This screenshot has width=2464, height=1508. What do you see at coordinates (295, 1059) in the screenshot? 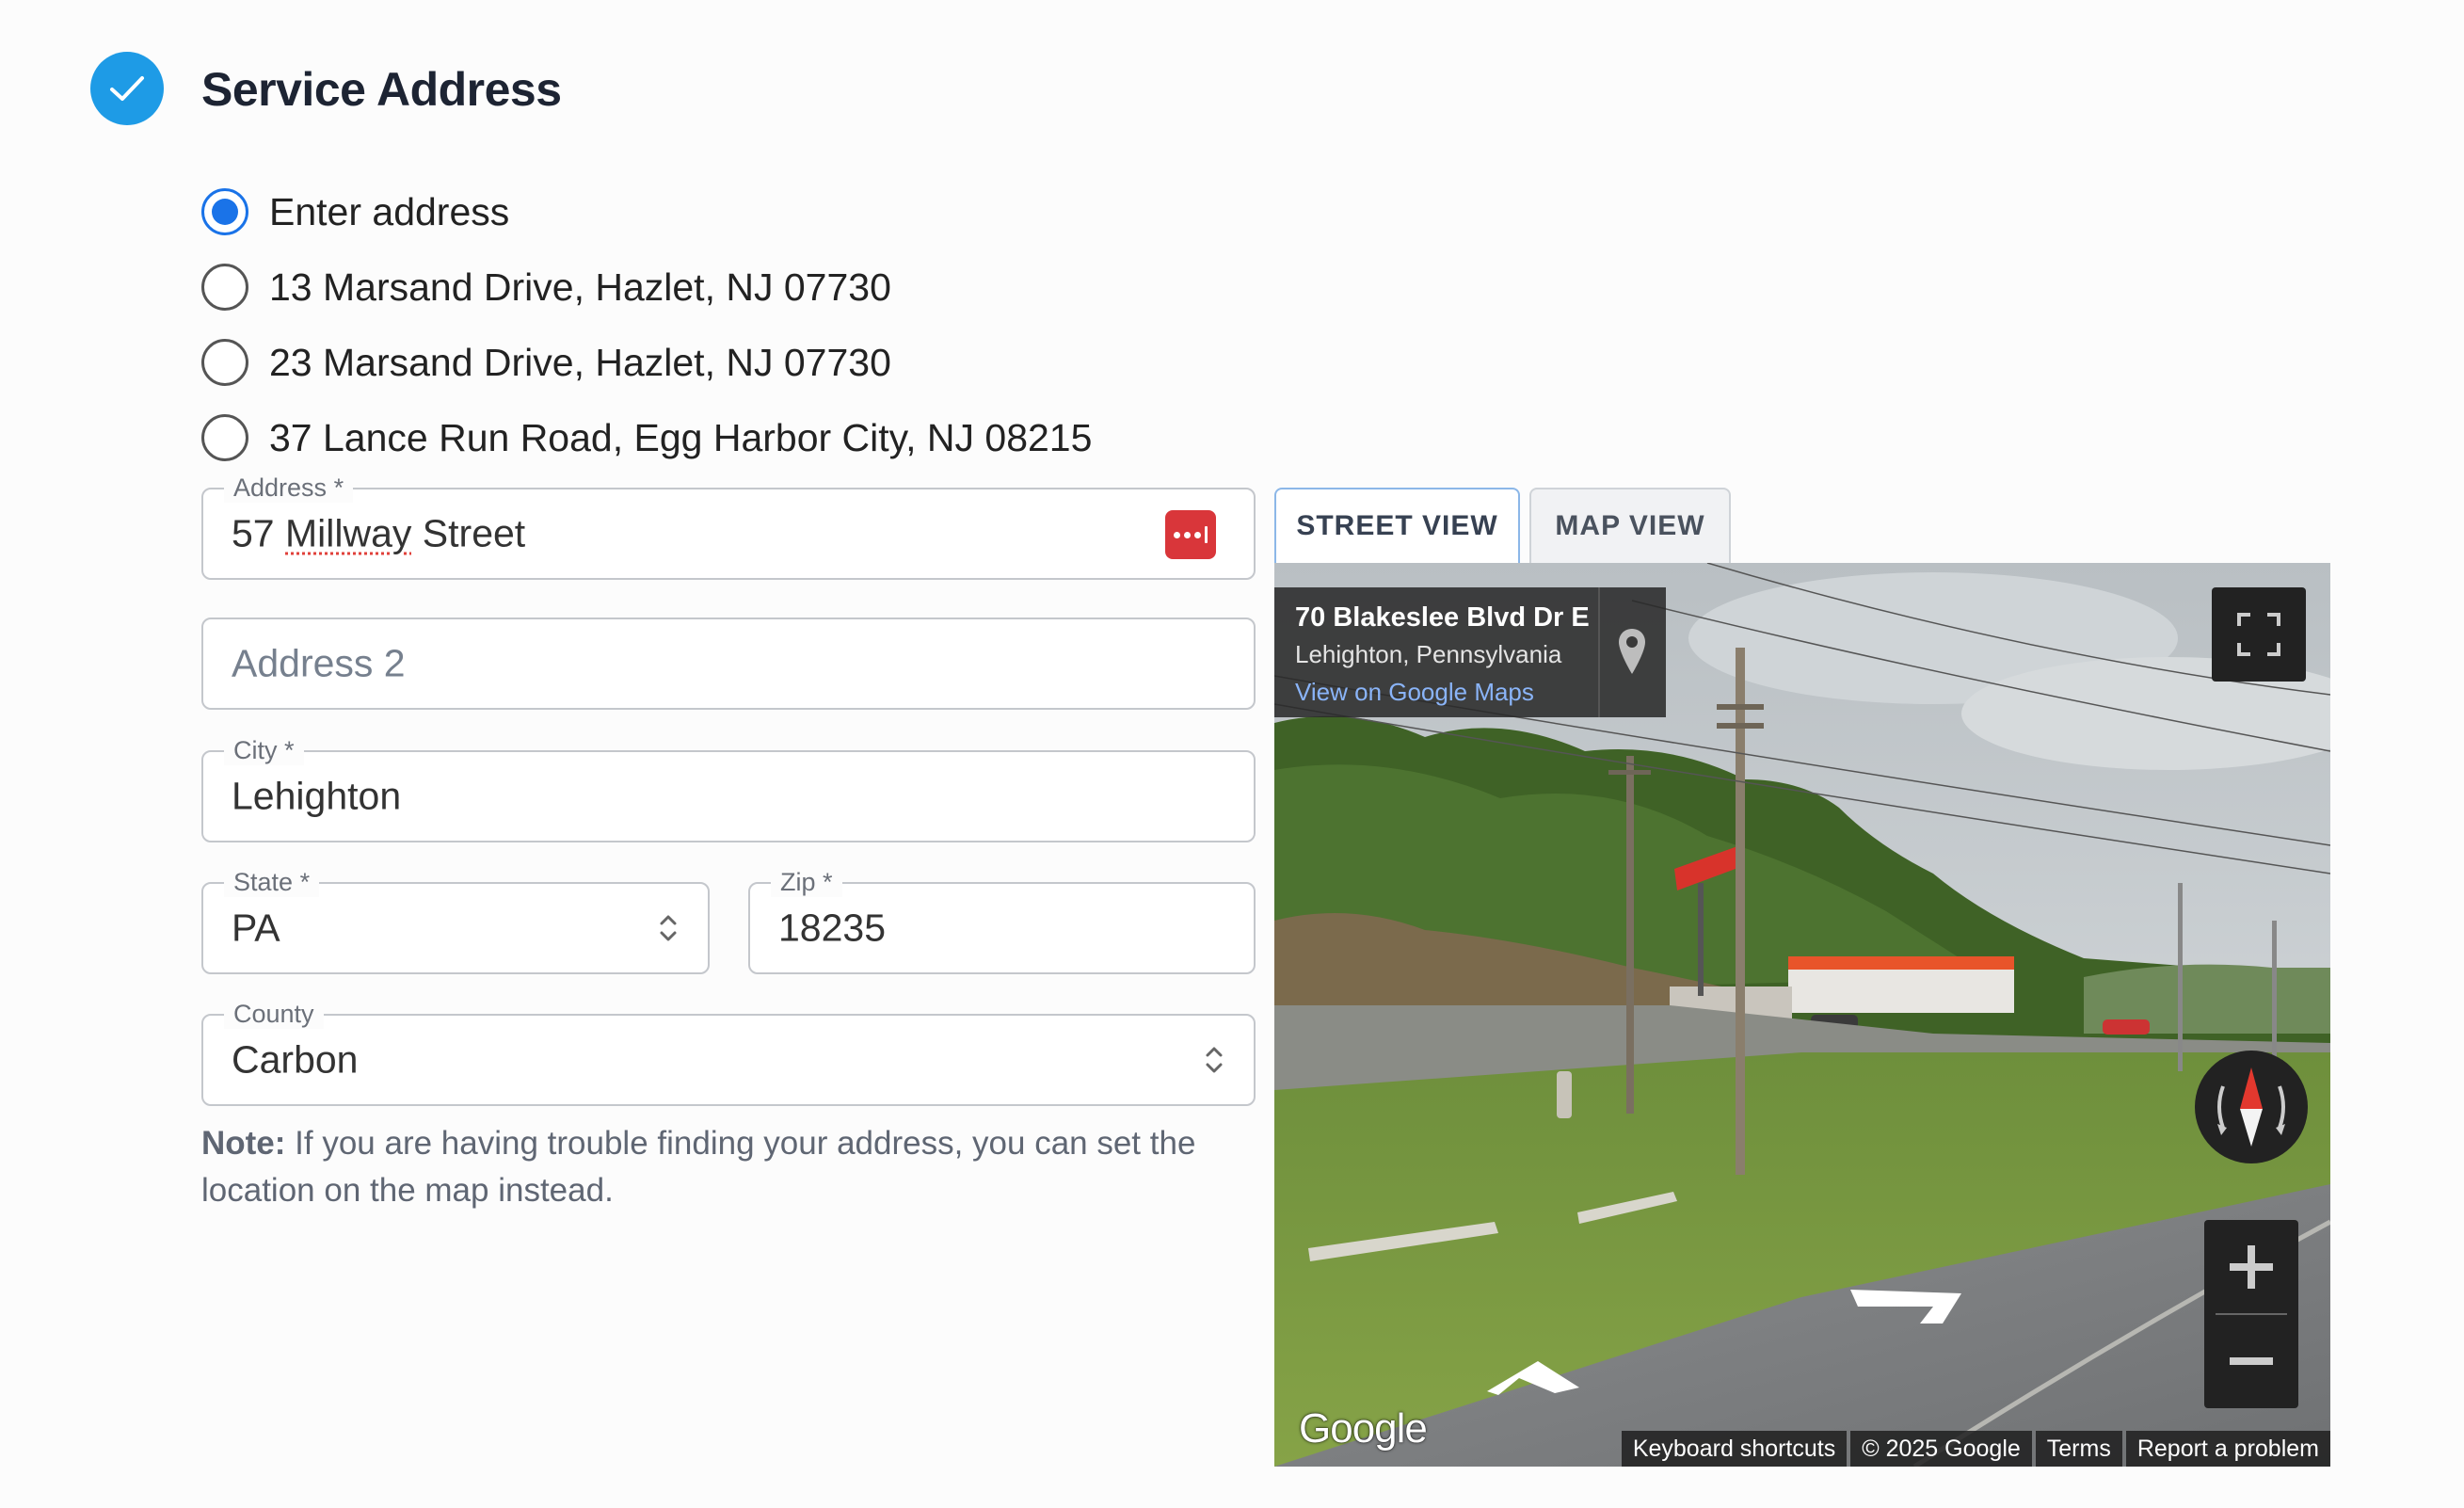
I see `county-value: Carbon` at bounding box center [295, 1059].